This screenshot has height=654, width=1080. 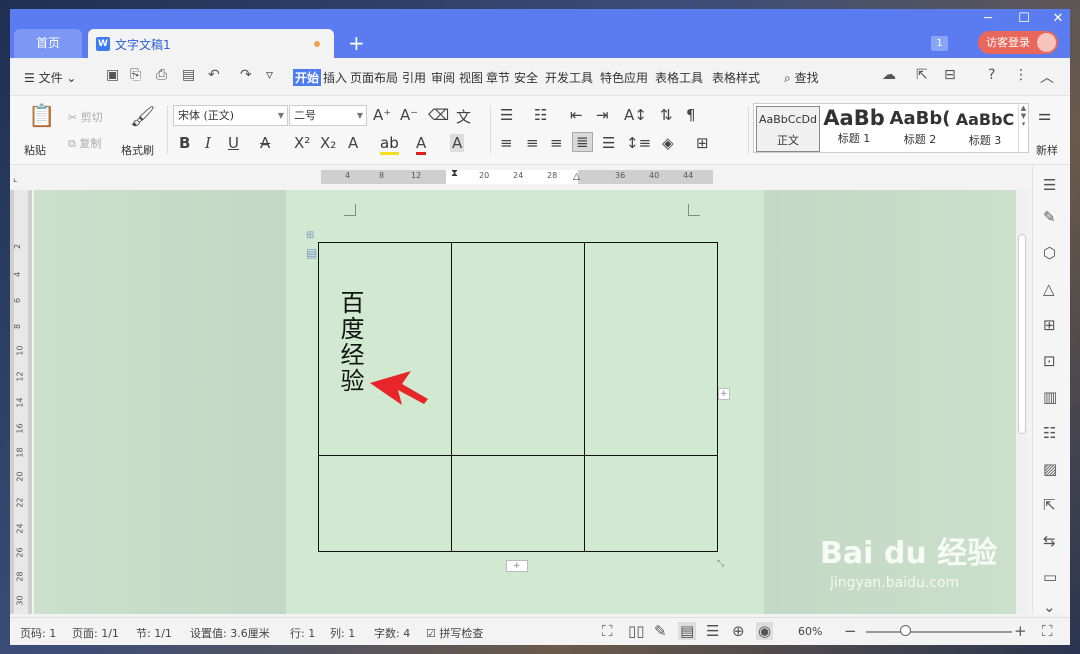 I want to click on menu-home: 开始, so click(x=307, y=77).